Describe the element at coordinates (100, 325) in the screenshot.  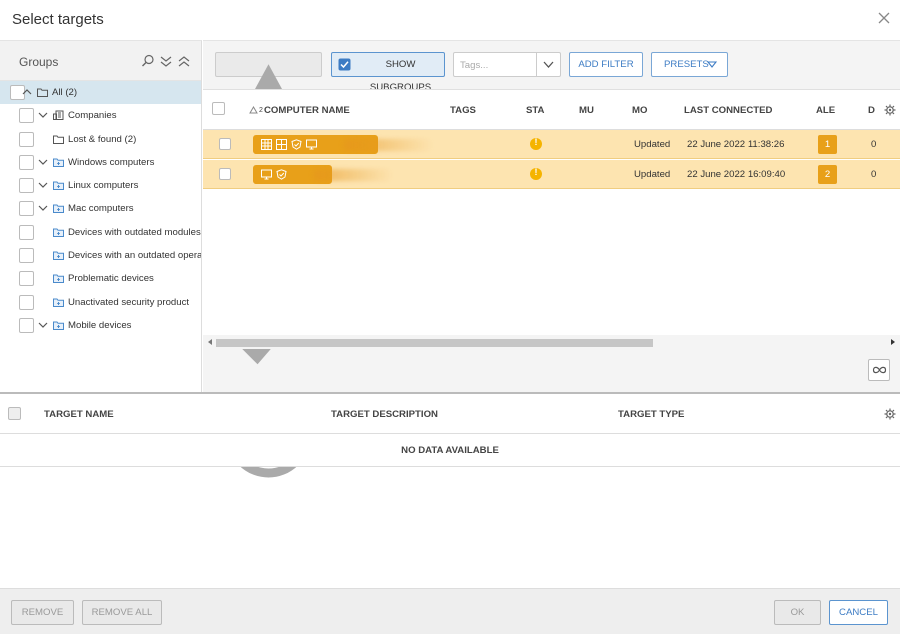
I see `group-item: Mobile devices` at that location.